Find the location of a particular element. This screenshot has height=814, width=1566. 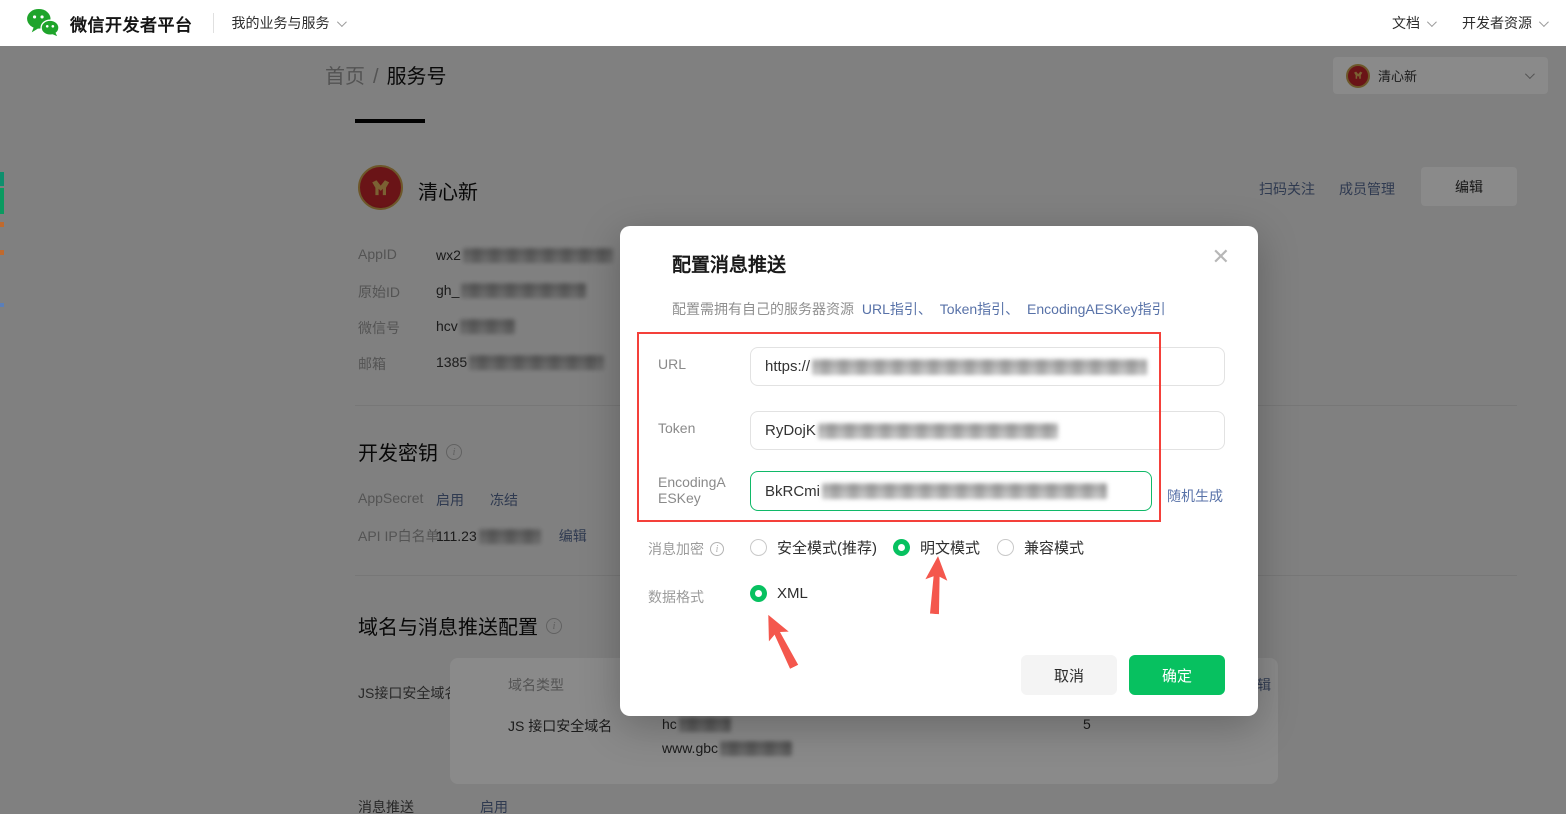

token-label: Token is located at coordinates (677, 428).